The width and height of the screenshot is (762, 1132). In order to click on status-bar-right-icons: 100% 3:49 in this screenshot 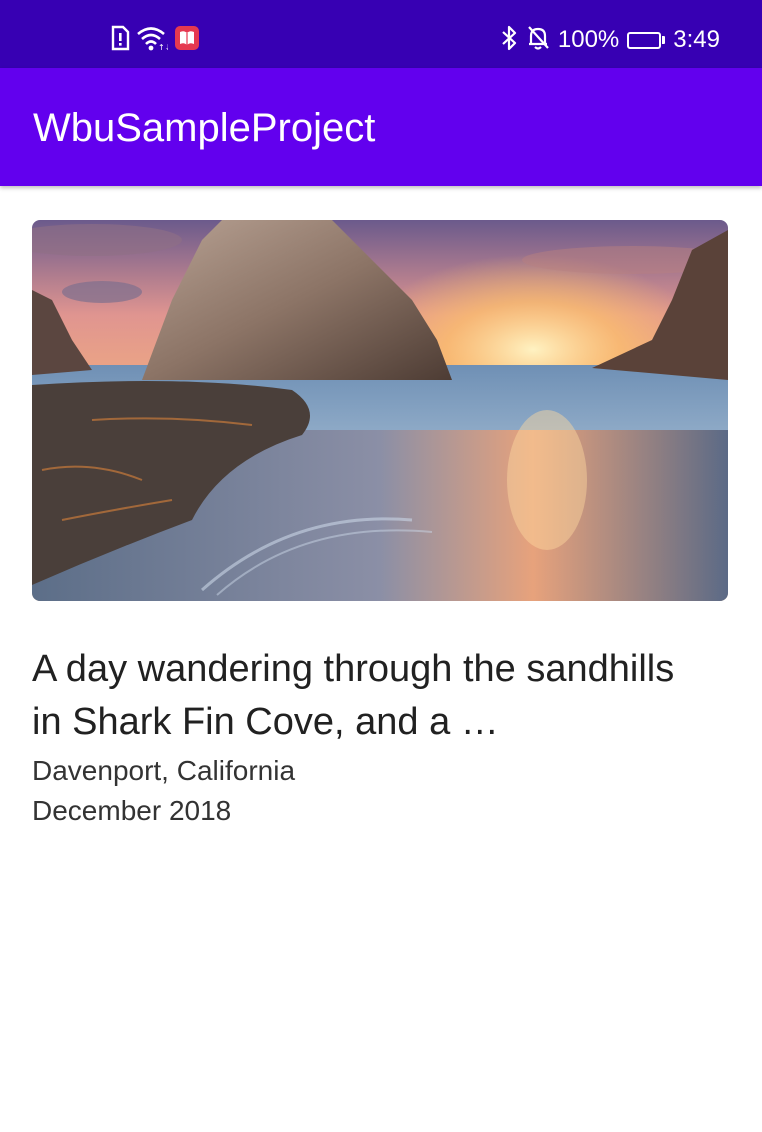, I will do `click(610, 40)`.